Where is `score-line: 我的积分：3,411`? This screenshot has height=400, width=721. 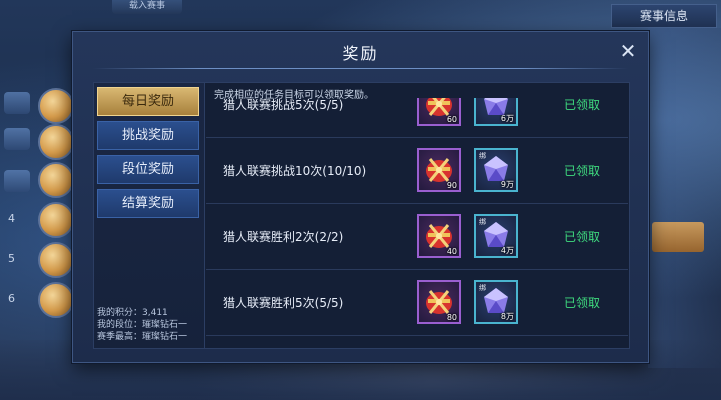 score-line: 我的积分：3,411 is located at coordinates (151, 313).